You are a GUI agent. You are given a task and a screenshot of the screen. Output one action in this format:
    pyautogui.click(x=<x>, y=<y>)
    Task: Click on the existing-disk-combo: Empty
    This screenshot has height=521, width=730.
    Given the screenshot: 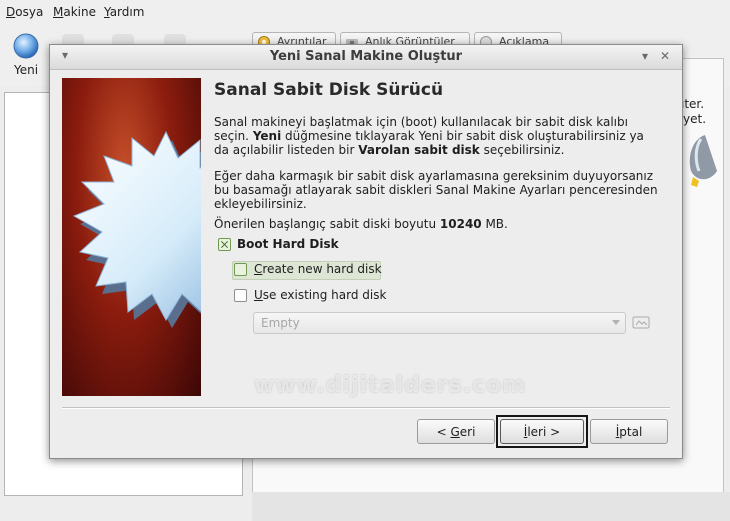 What is the action you would take?
    pyautogui.click(x=439, y=323)
    